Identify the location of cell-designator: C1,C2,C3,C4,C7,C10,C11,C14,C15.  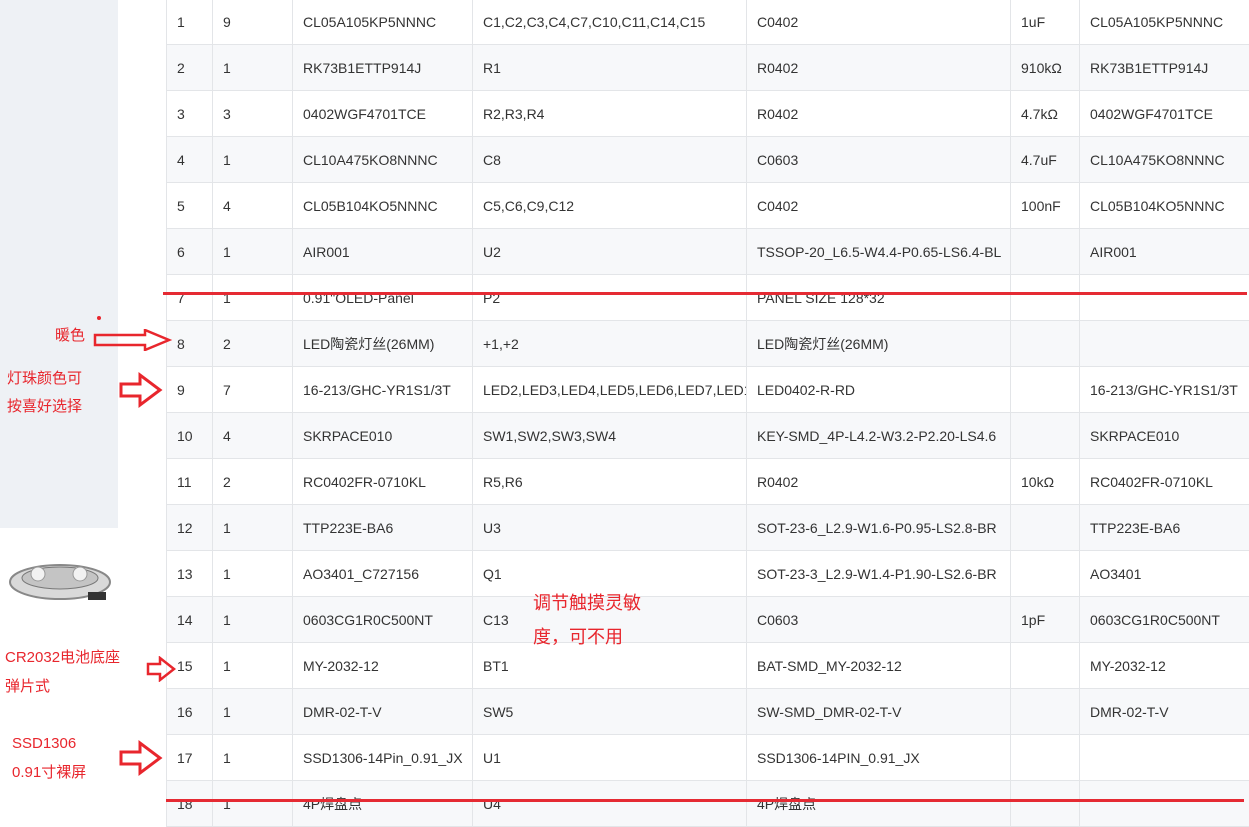
(610, 22).